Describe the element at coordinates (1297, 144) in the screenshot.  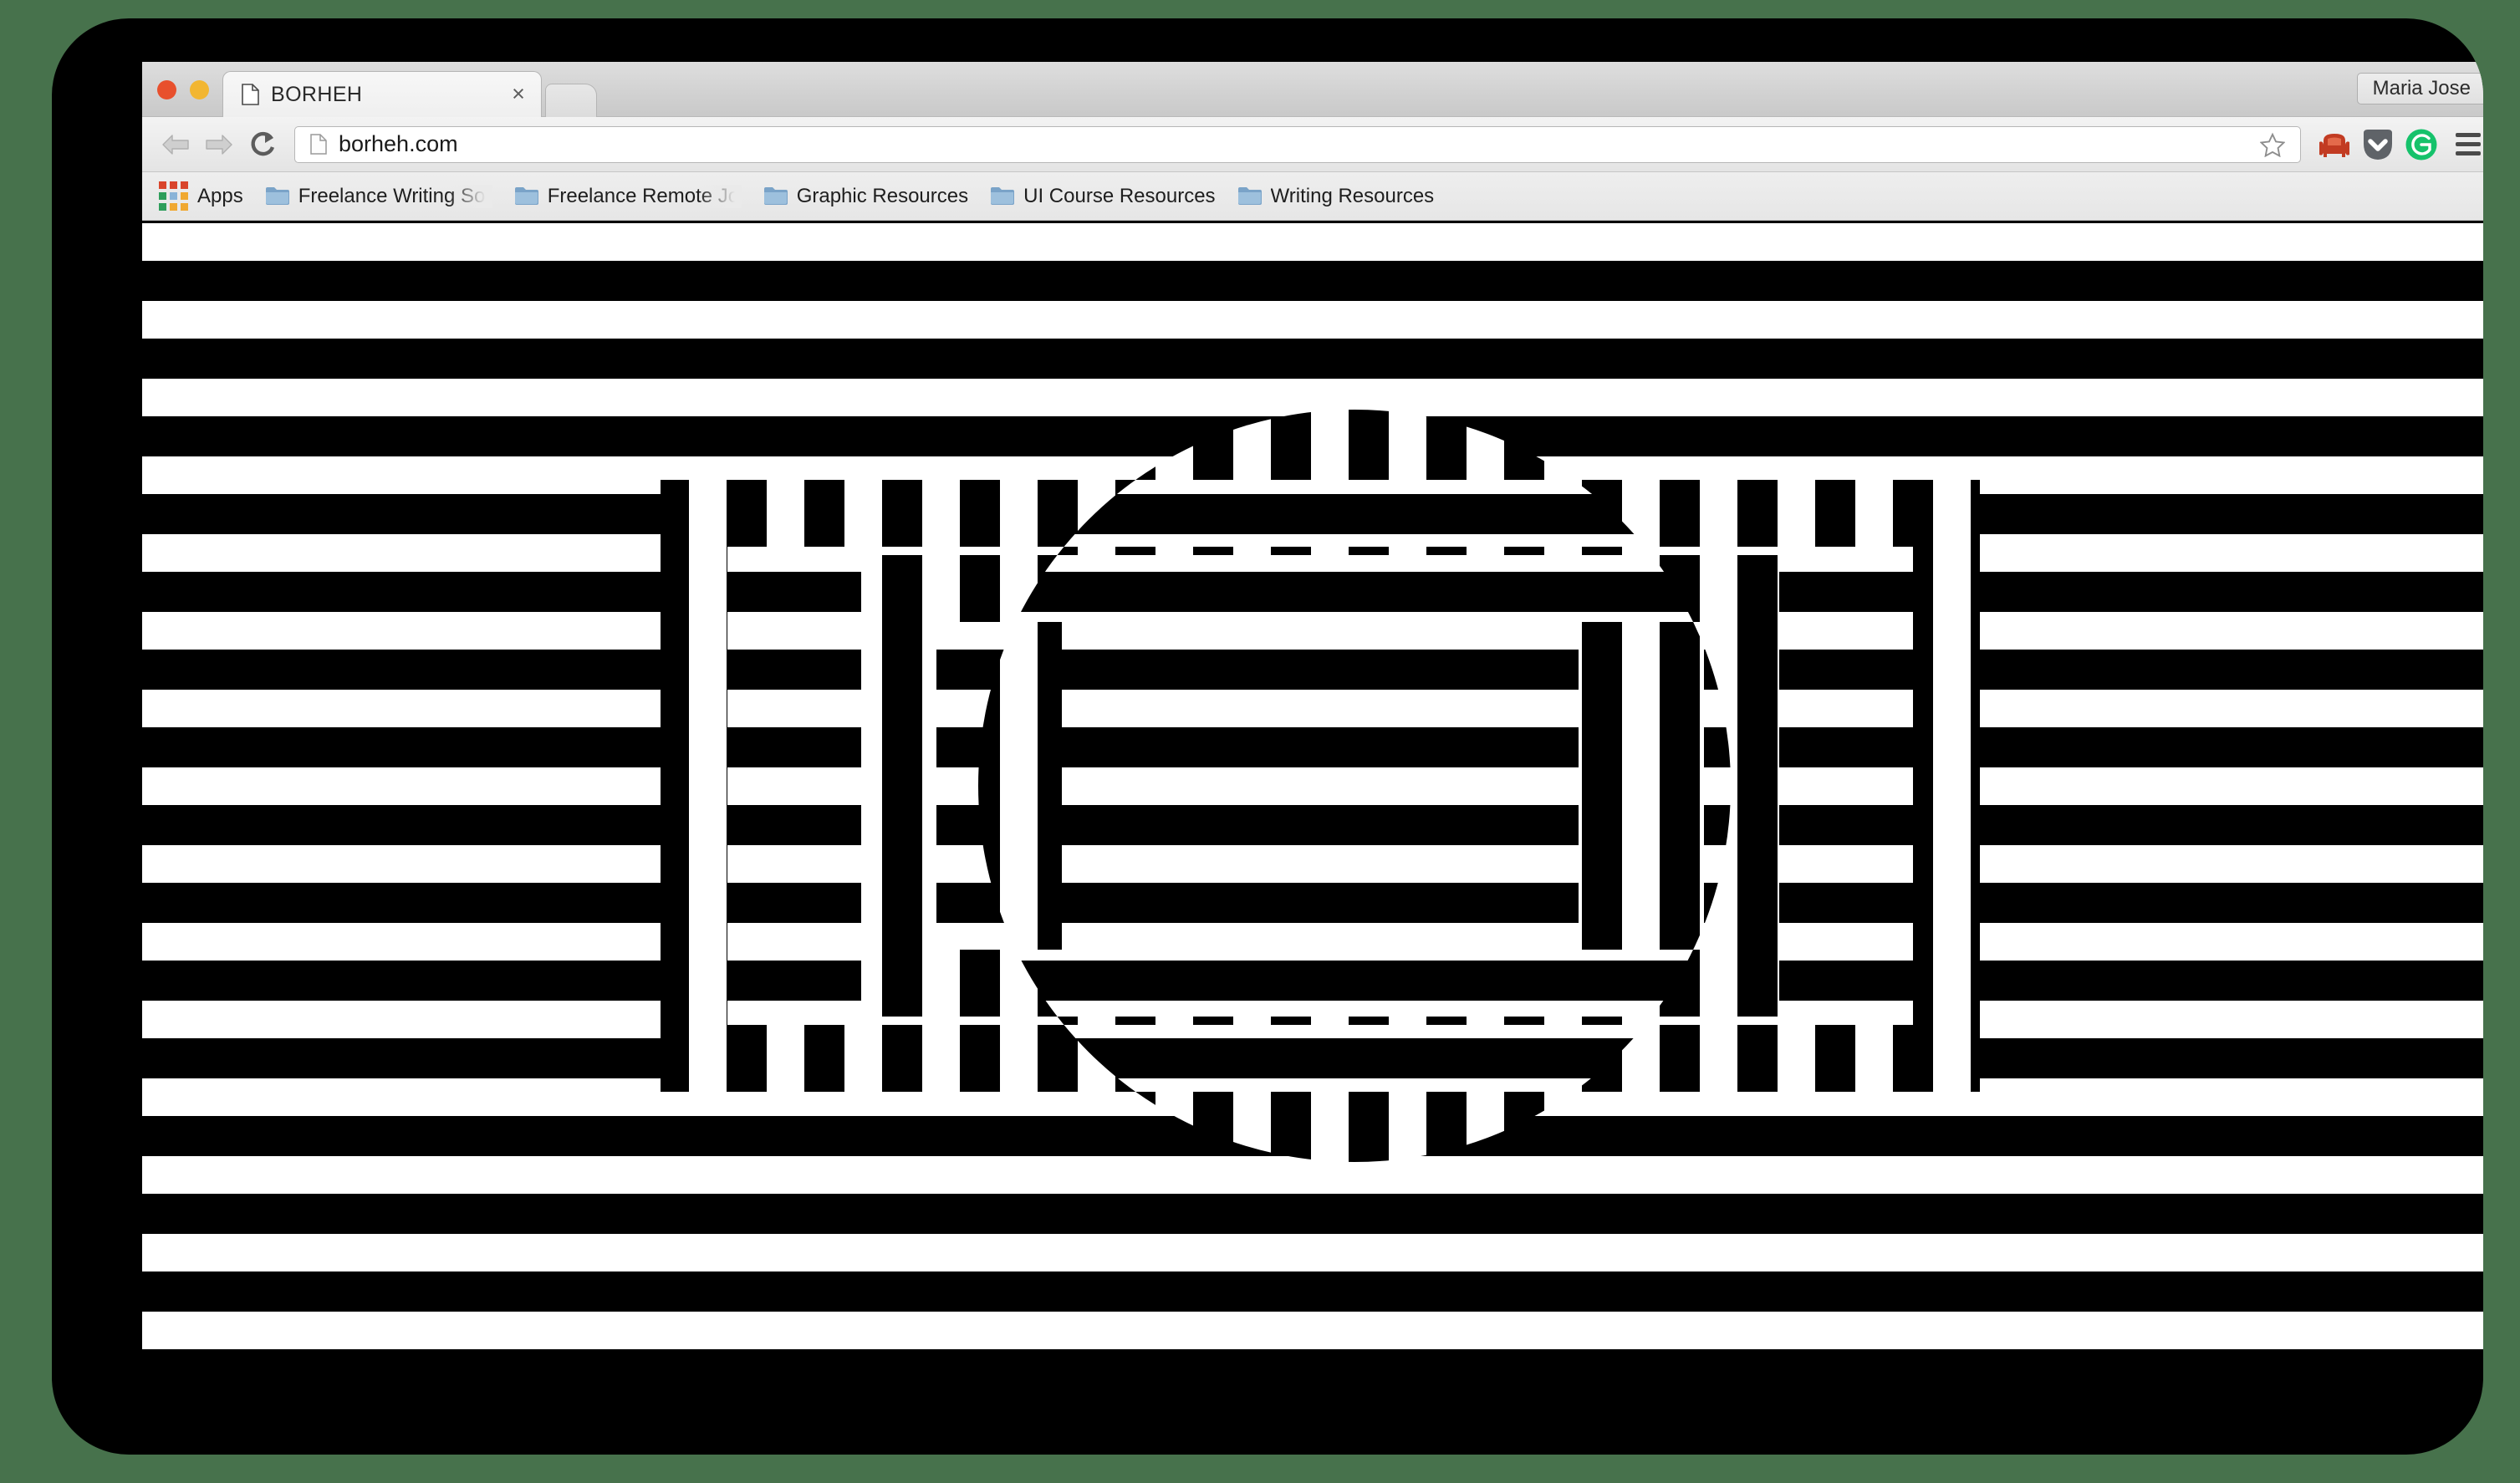
I see `address-bar: borheh.com` at that location.